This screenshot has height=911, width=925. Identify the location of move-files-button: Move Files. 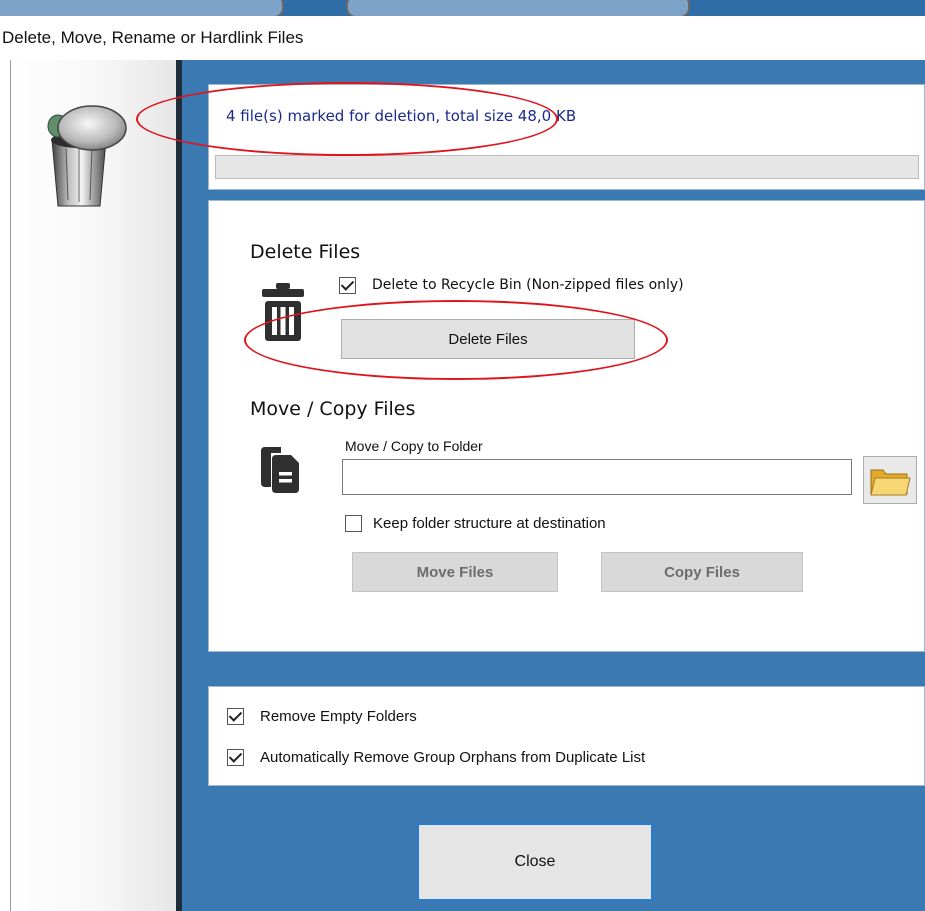
(455, 572).